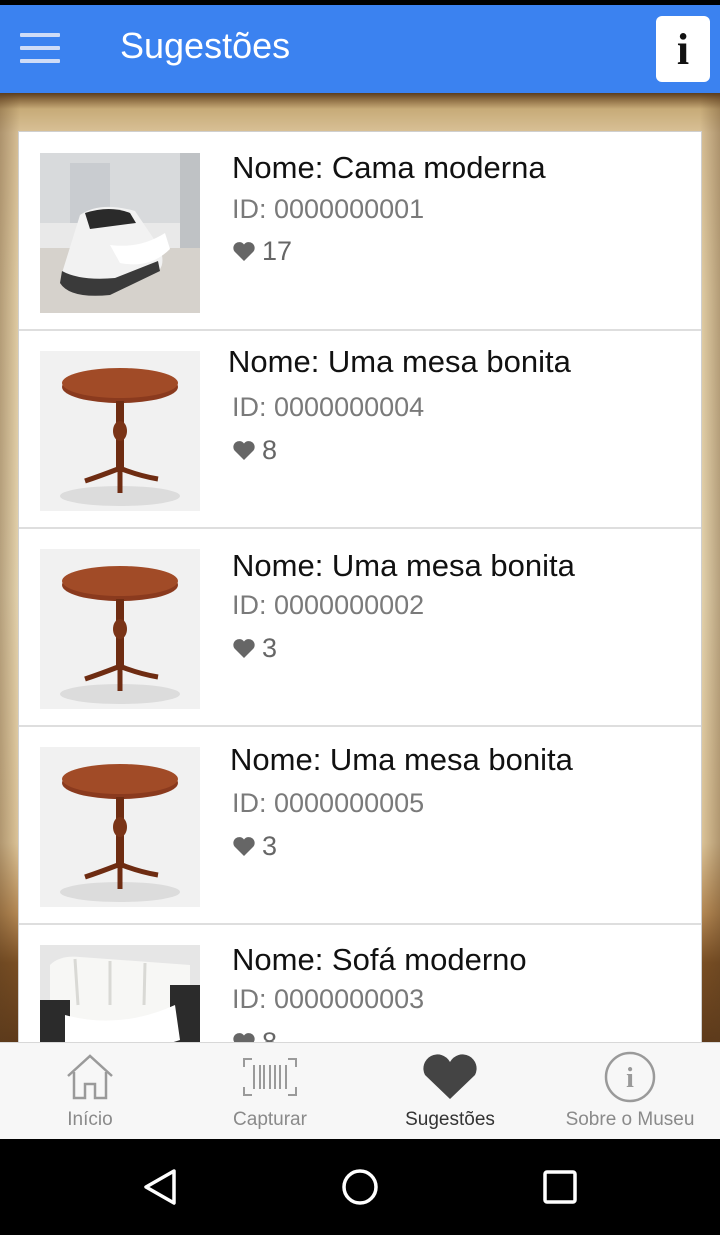  I want to click on info-button: i, so click(683, 49).